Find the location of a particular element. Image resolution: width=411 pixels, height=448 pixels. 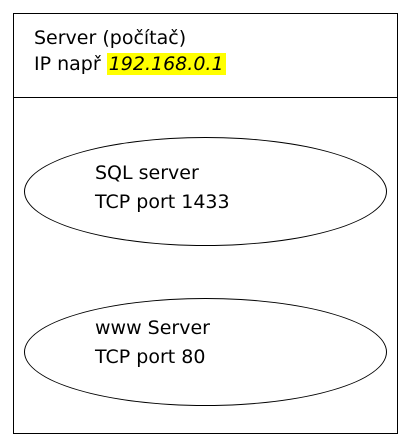

server-ip-line: IP např 192.168.0.1 is located at coordinates (130, 64).